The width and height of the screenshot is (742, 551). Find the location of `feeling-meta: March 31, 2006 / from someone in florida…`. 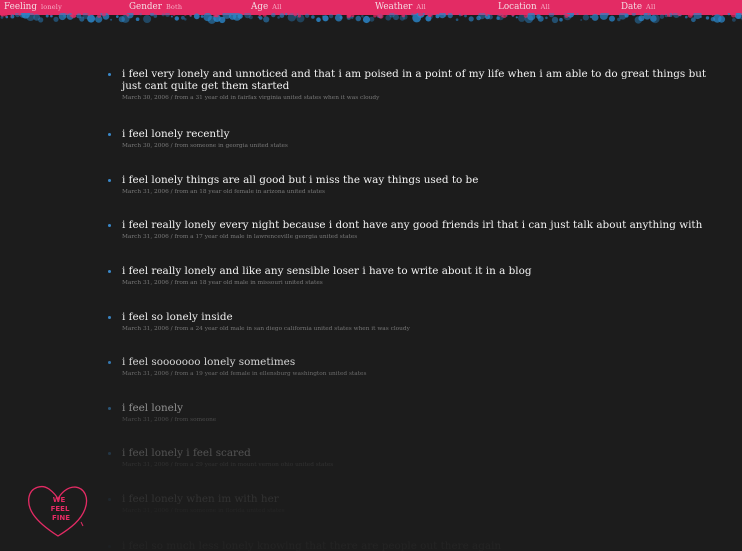

feeling-meta: March 31, 2006 / from someone in florida… is located at coordinates (203, 511).